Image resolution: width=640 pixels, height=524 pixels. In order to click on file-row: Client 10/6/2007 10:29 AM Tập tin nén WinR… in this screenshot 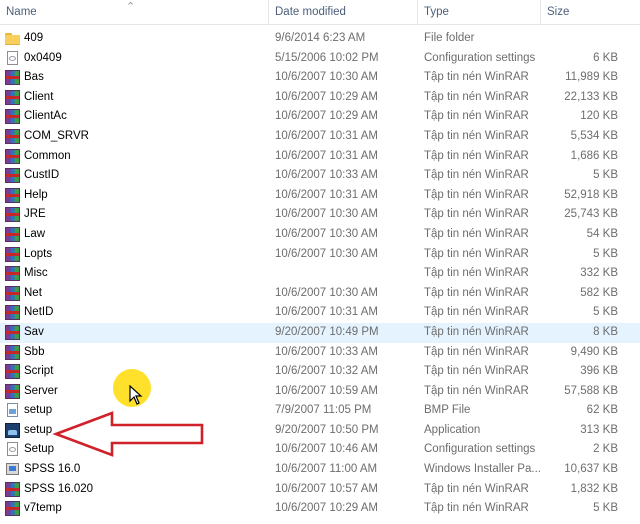, I will do `click(320, 98)`.